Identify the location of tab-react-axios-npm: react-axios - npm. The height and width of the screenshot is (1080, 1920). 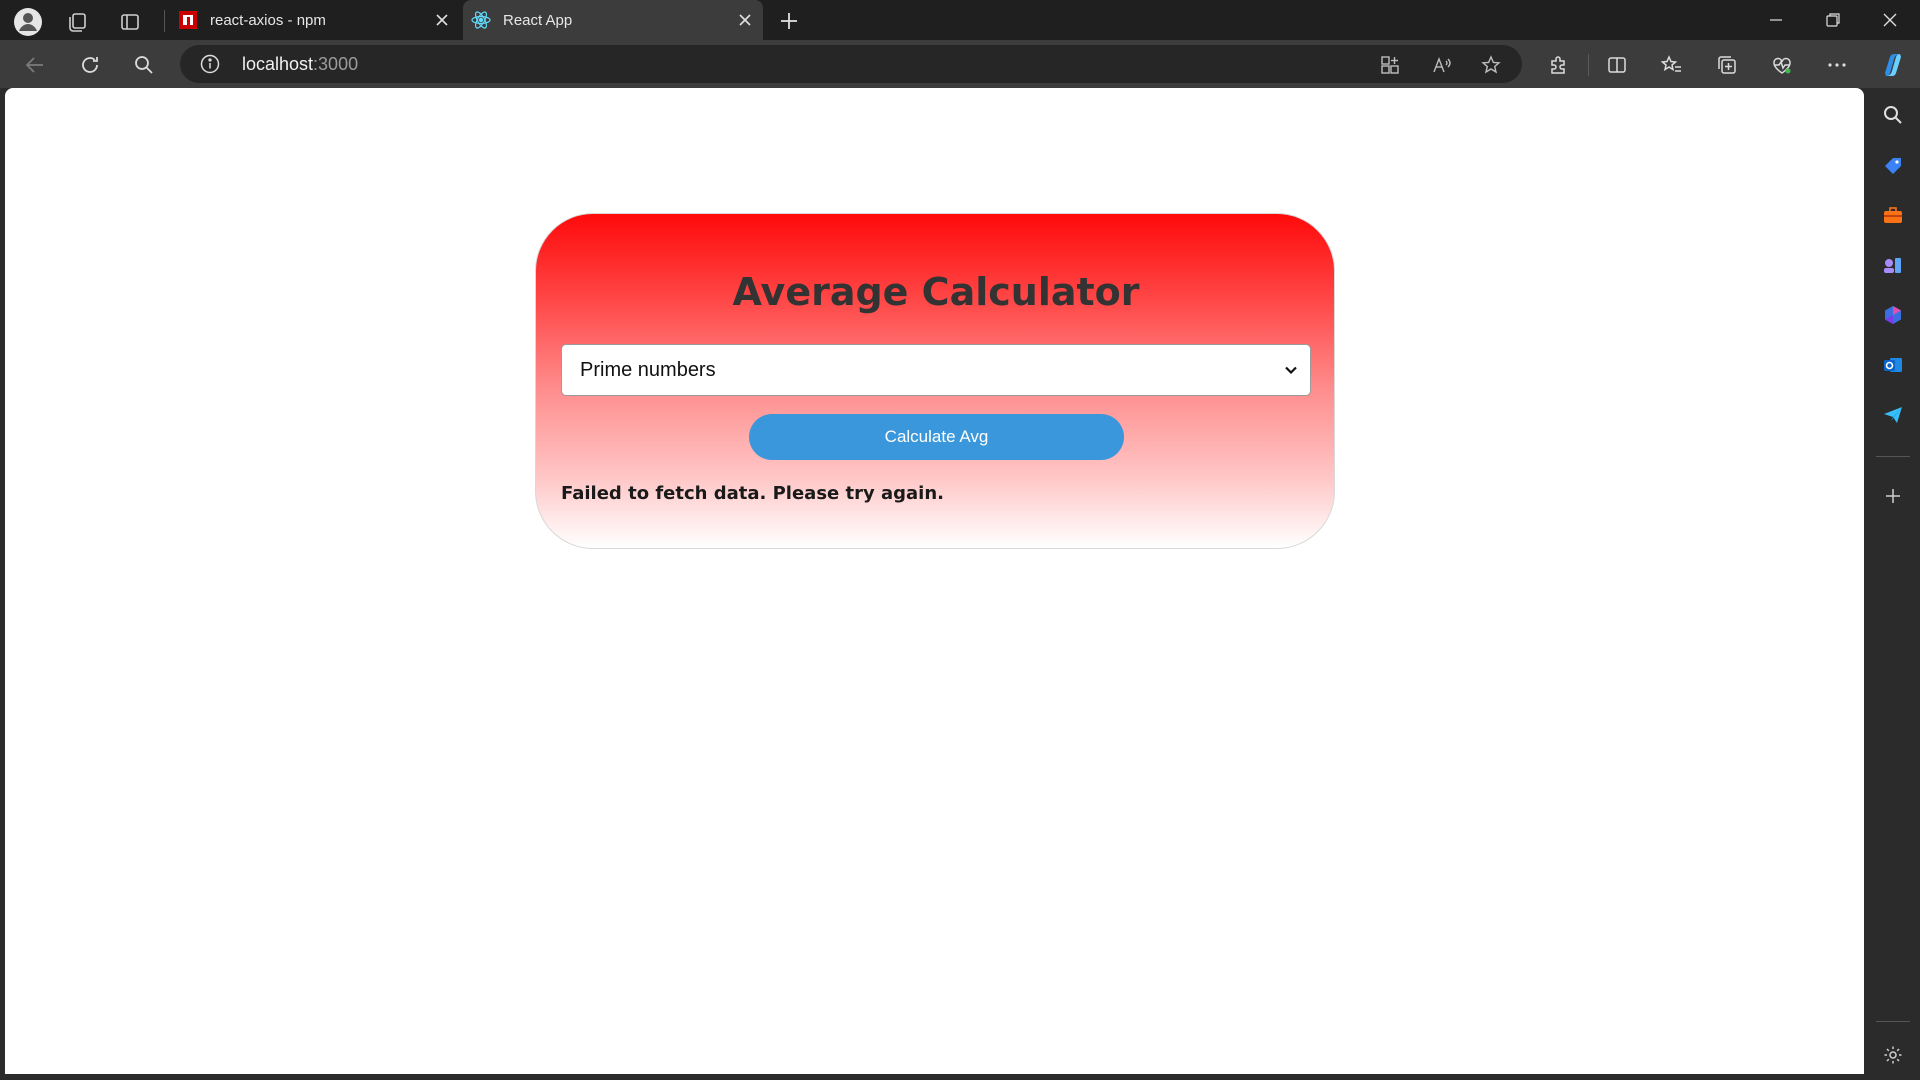
(315, 20).